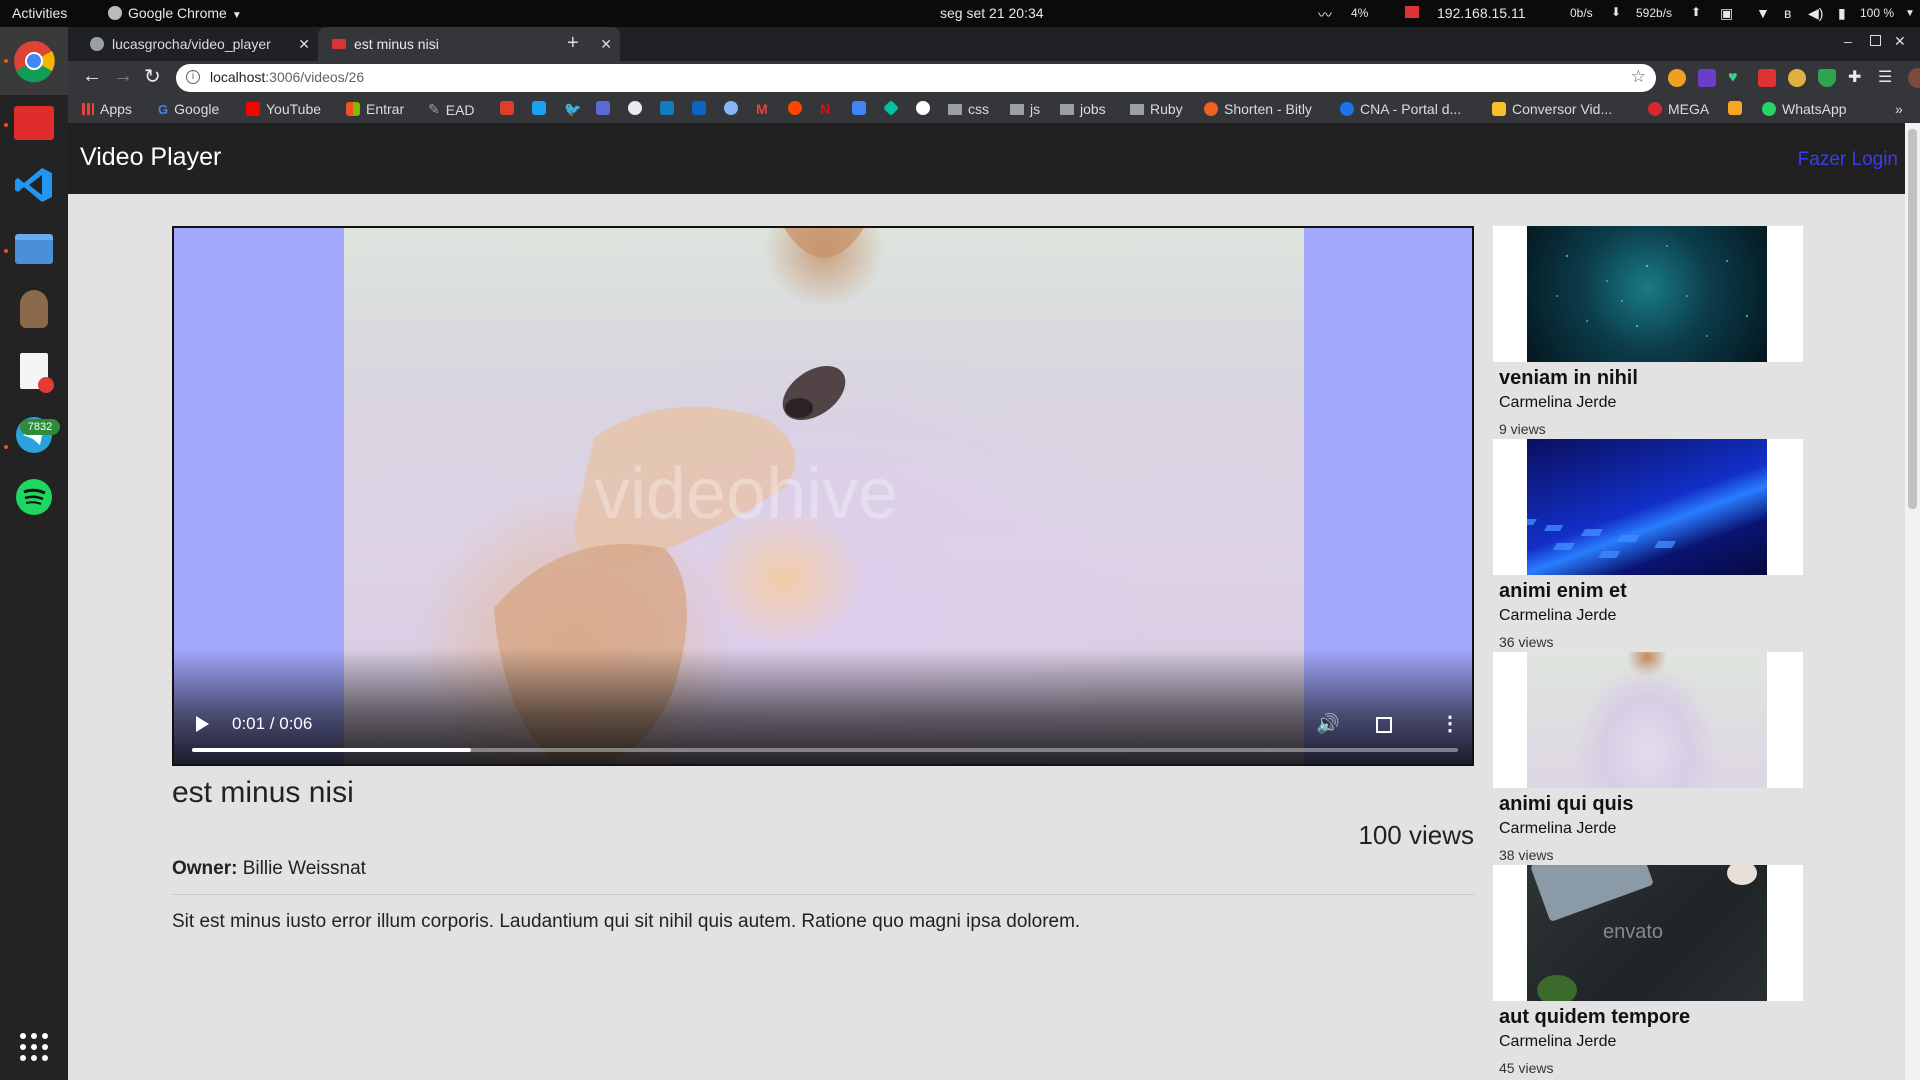 The image size is (1920, 1080). What do you see at coordinates (193, 77) in the screenshot?
I see `info-icon: i` at bounding box center [193, 77].